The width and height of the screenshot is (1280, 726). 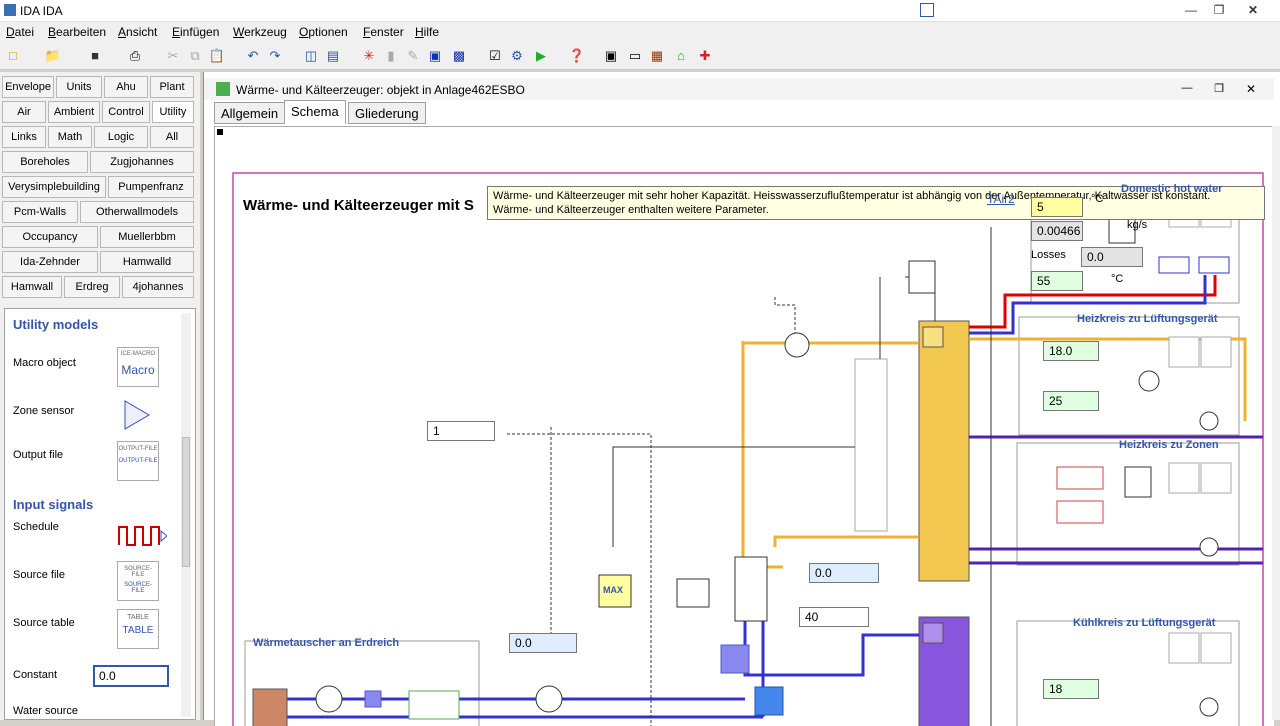 I want to click on menu-optionen: Optionen, so click(x=323, y=32).